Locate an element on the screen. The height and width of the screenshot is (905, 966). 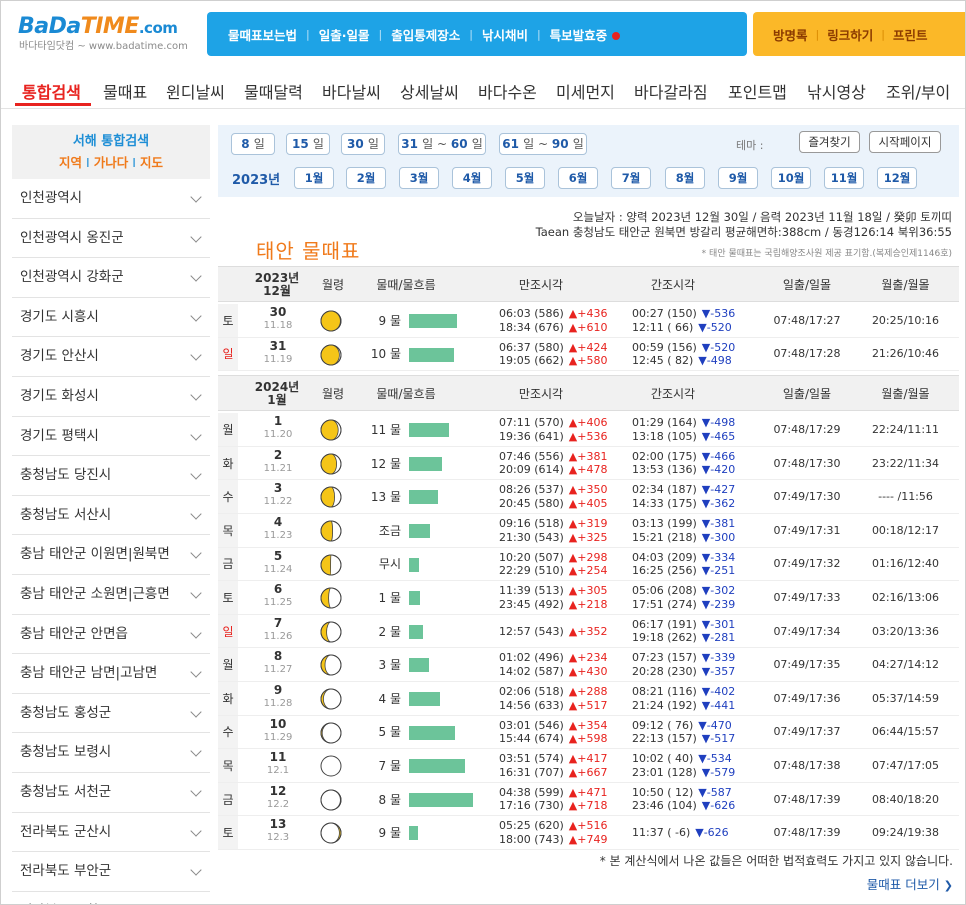
sidebar-region-item: 충청남도 서천군 is located at coordinates (111, 793).